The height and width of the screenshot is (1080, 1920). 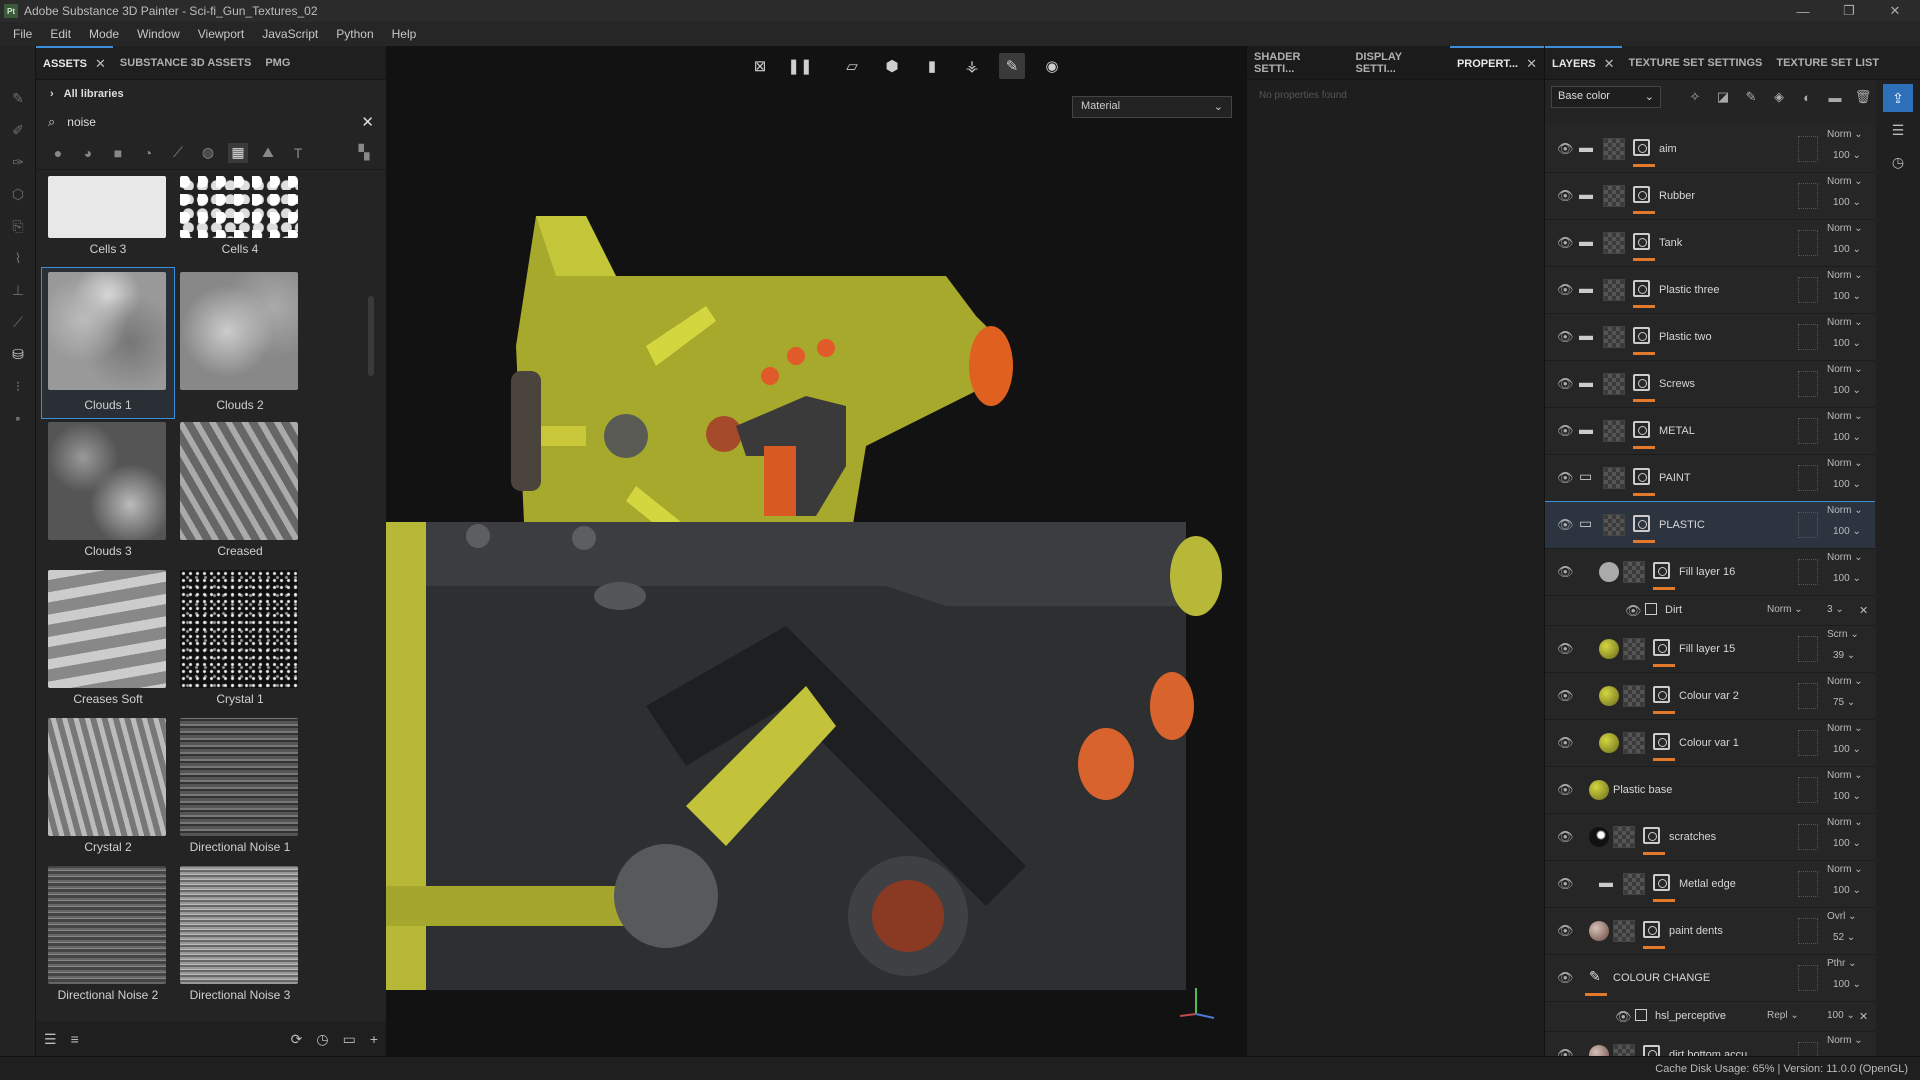 What do you see at coordinates (972, 66) in the screenshot?
I see `symmetry-icon: ⚶` at bounding box center [972, 66].